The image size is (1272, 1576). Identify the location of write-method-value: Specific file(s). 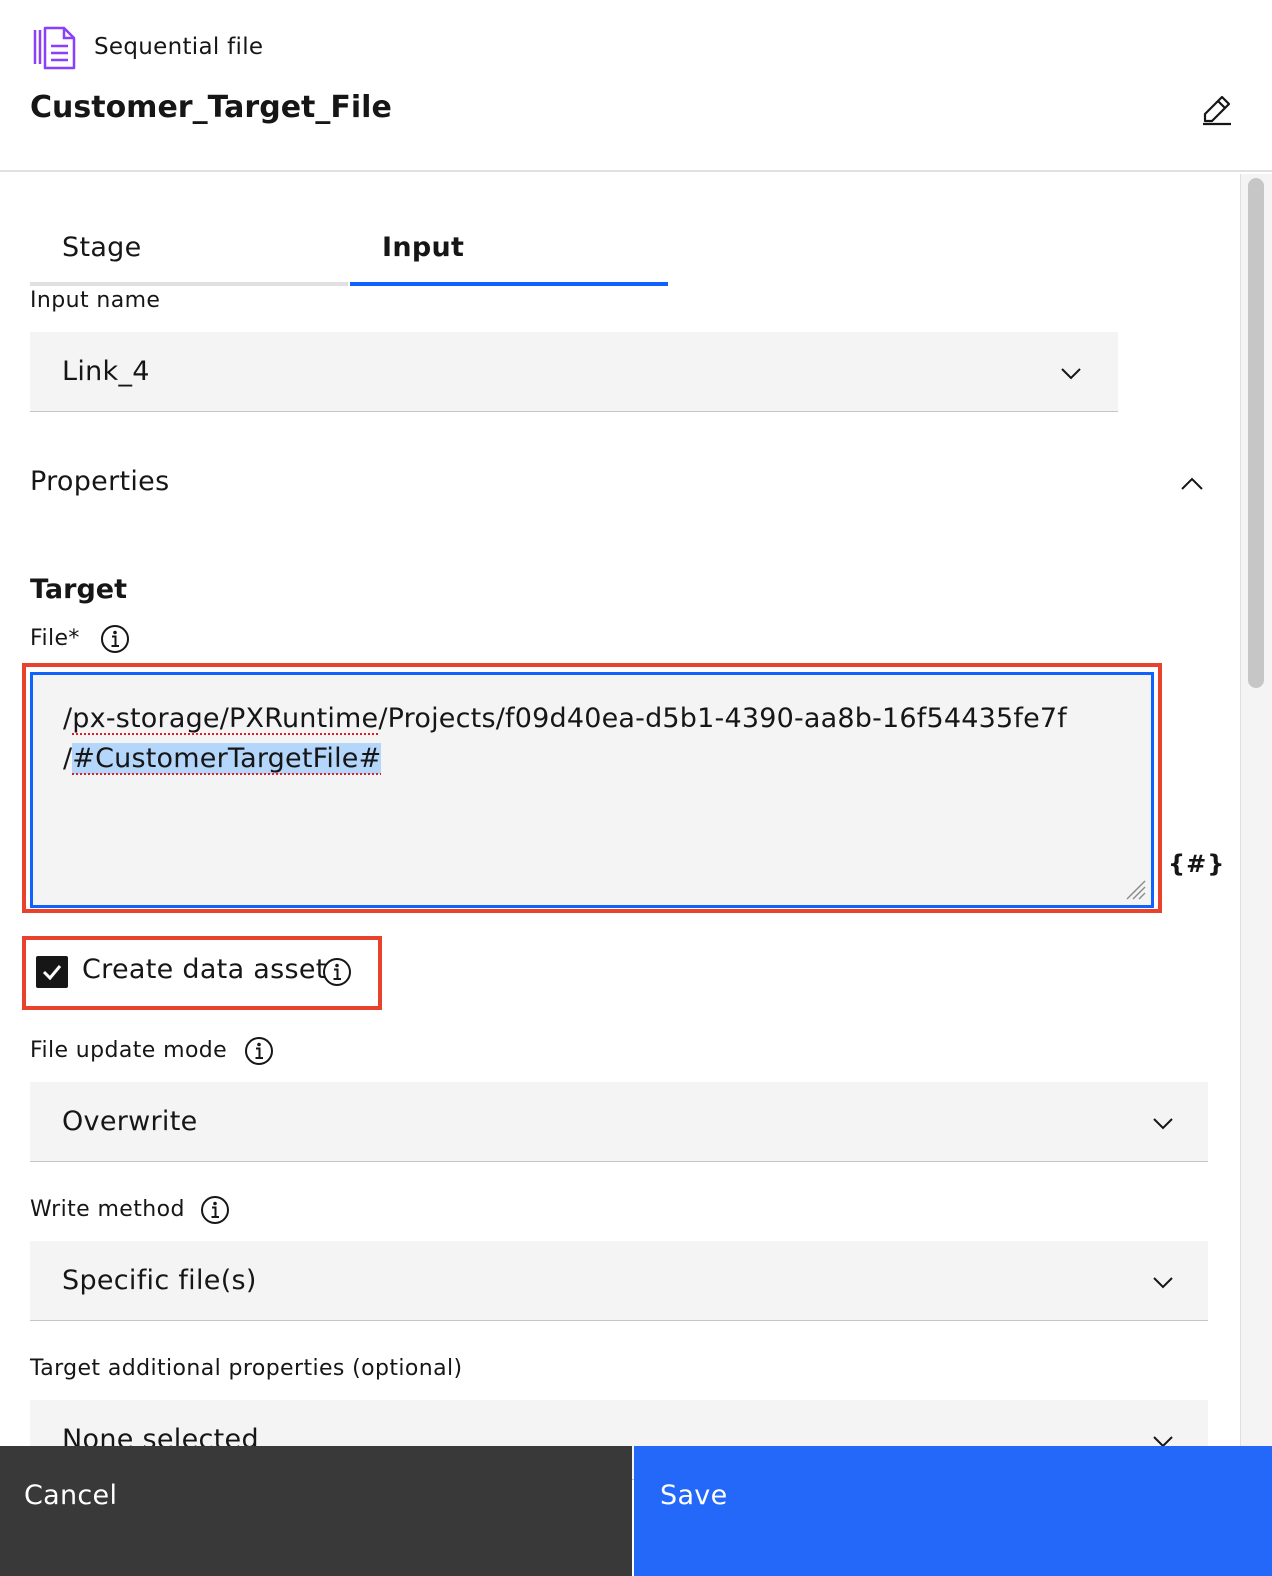
(159, 1280).